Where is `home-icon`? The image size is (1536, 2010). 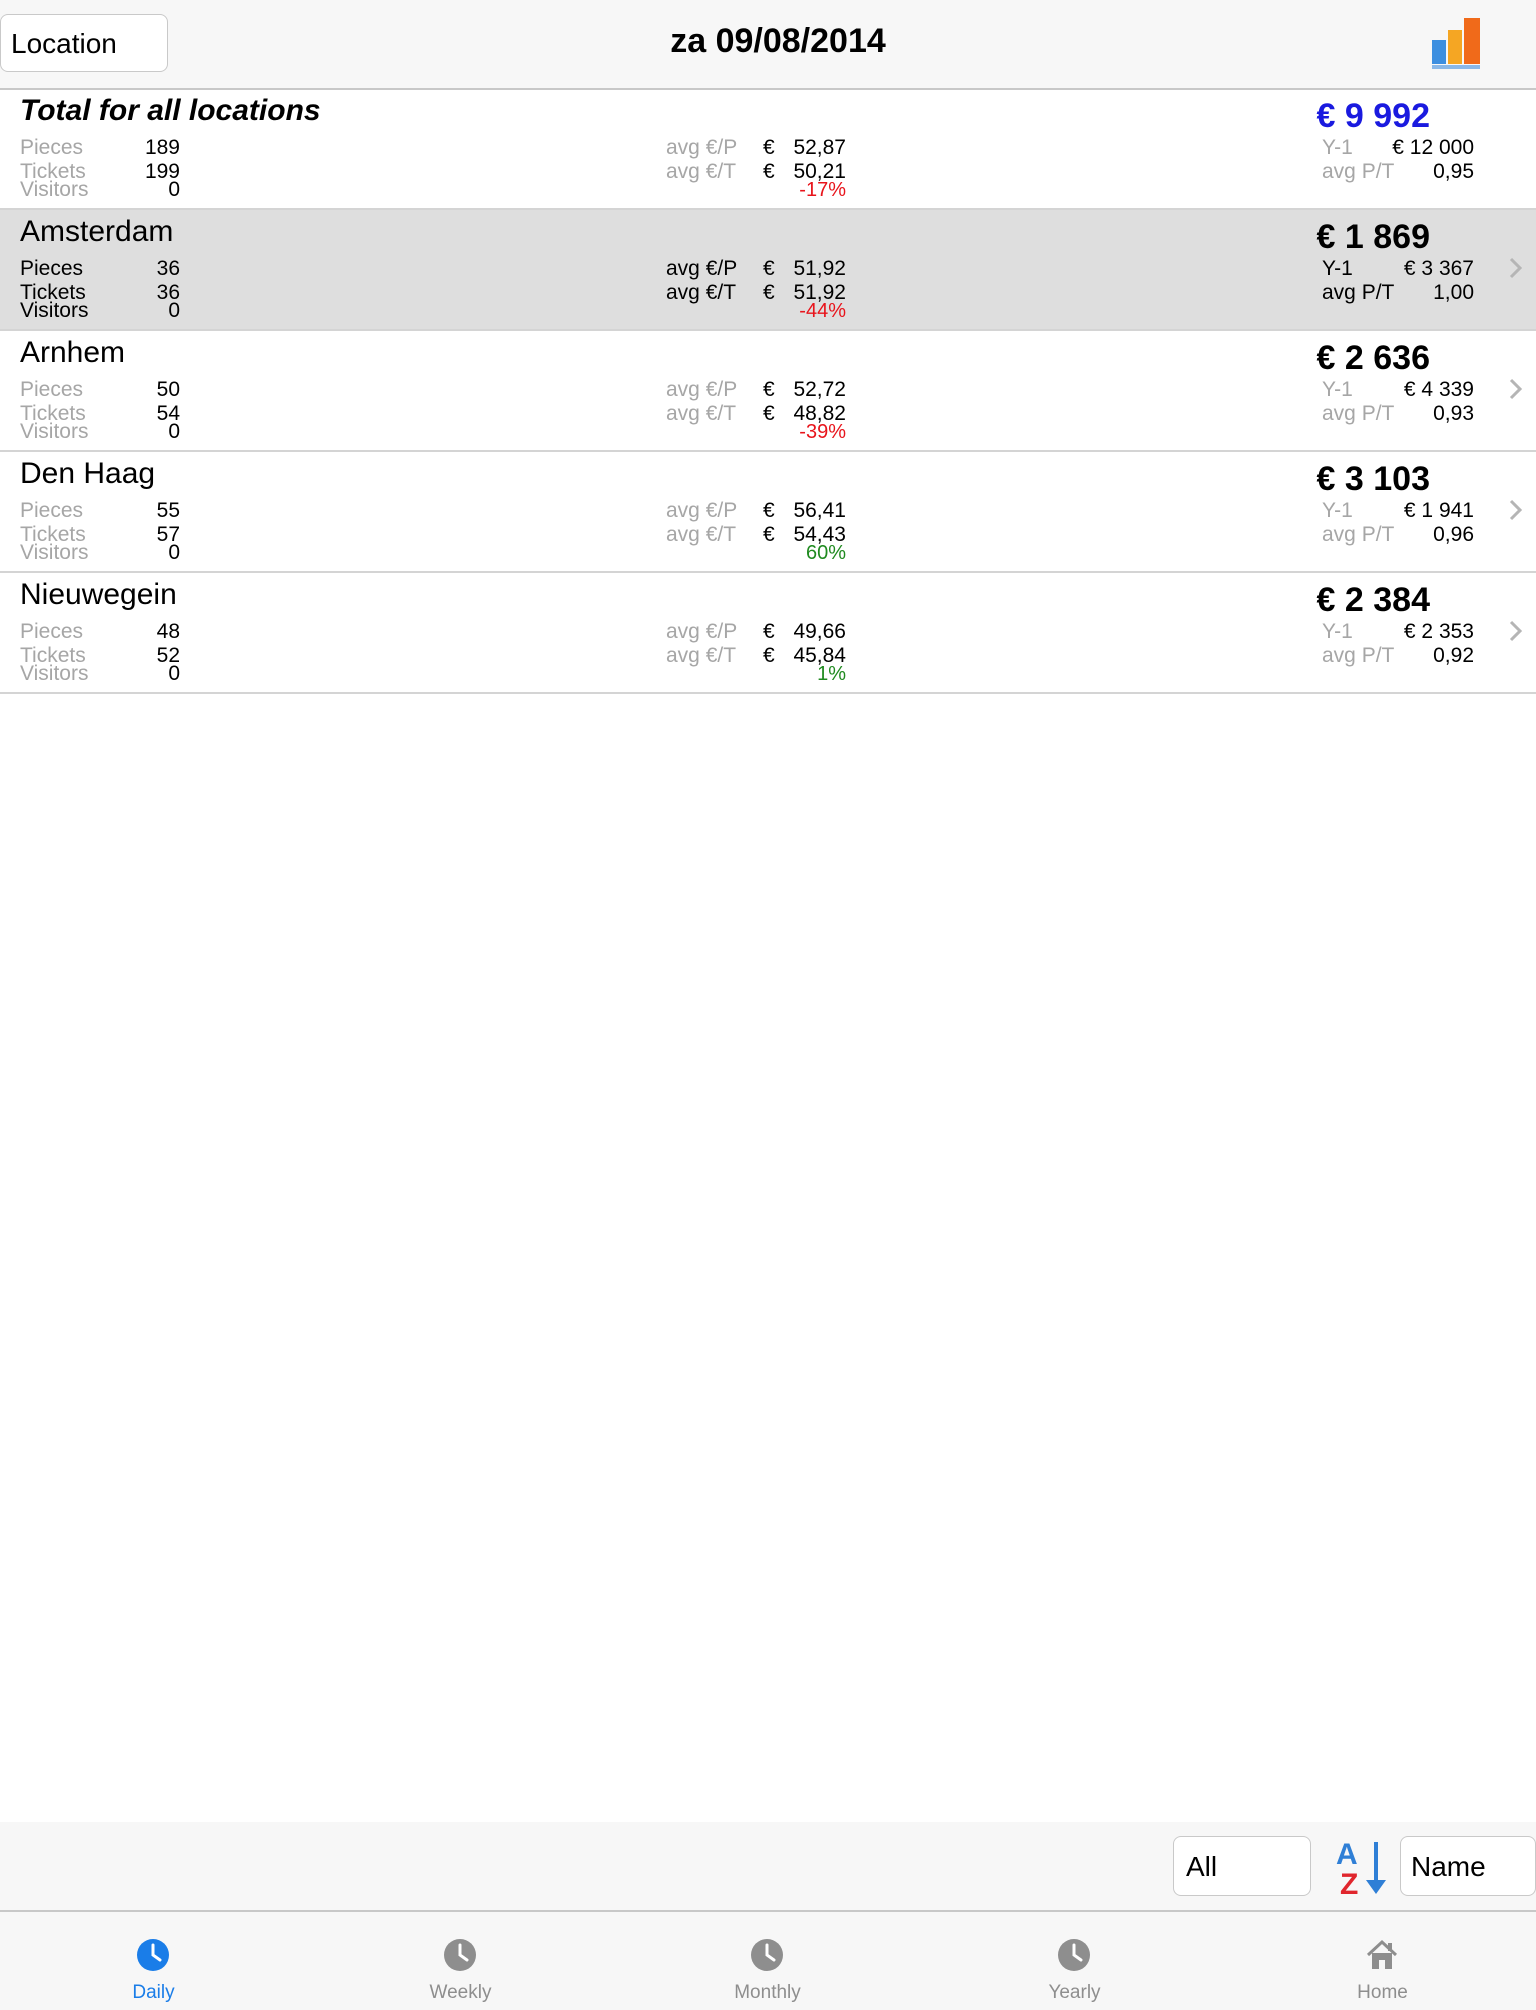
home-icon is located at coordinates (1382, 1954).